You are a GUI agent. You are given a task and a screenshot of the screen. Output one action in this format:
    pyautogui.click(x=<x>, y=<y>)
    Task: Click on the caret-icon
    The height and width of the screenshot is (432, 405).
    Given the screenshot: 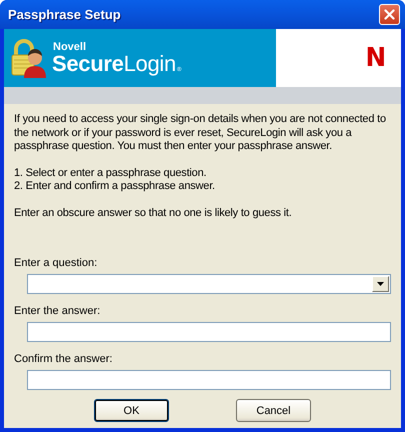 What is the action you would take?
    pyautogui.click(x=380, y=284)
    